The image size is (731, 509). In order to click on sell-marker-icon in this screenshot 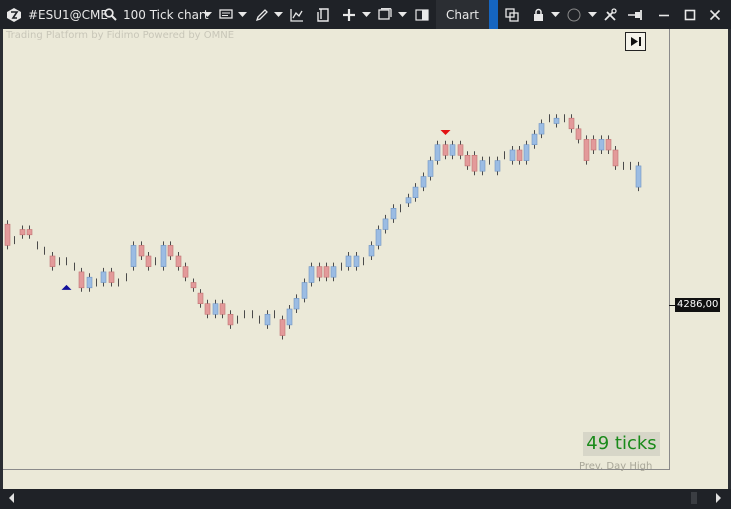, I will do `click(445, 132)`.